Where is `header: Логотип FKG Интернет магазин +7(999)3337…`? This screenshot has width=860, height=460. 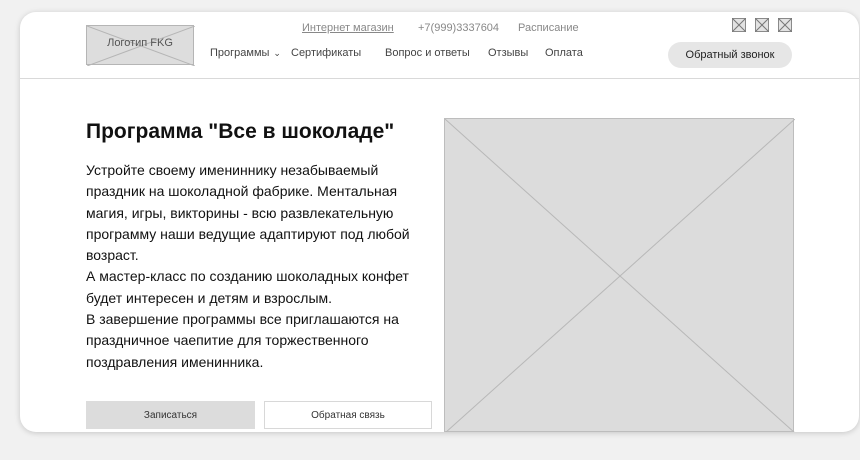 header: Логотип FKG Интернет магазин +7(999)3337… is located at coordinates (439, 45).